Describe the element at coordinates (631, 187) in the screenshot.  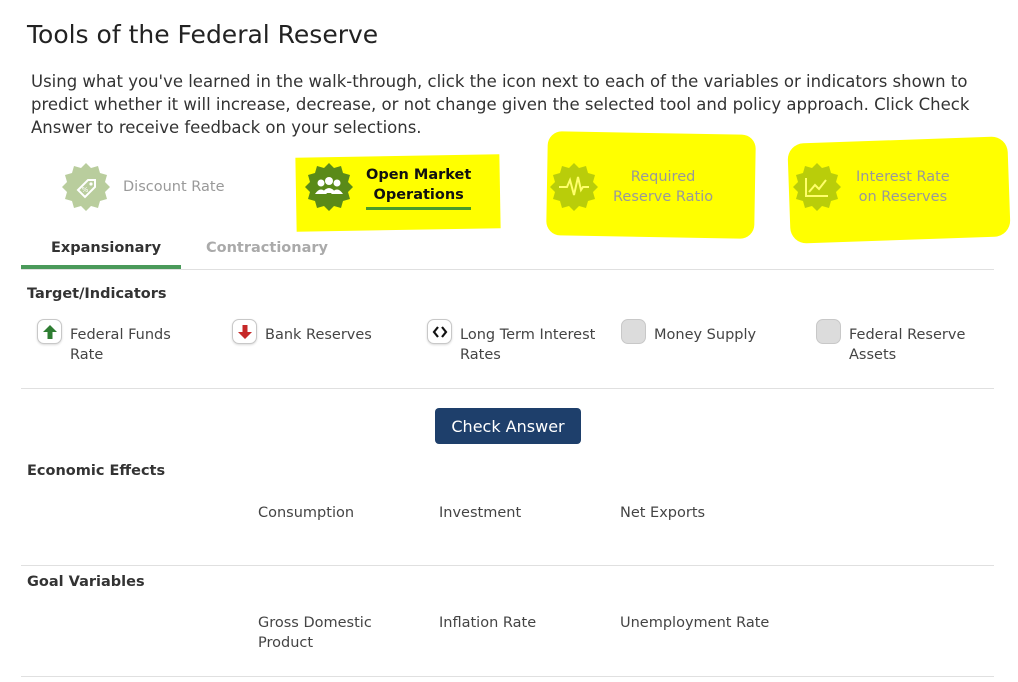
I see `tool-required-reserve-ratio: Required Reserve Ratio` at that location.